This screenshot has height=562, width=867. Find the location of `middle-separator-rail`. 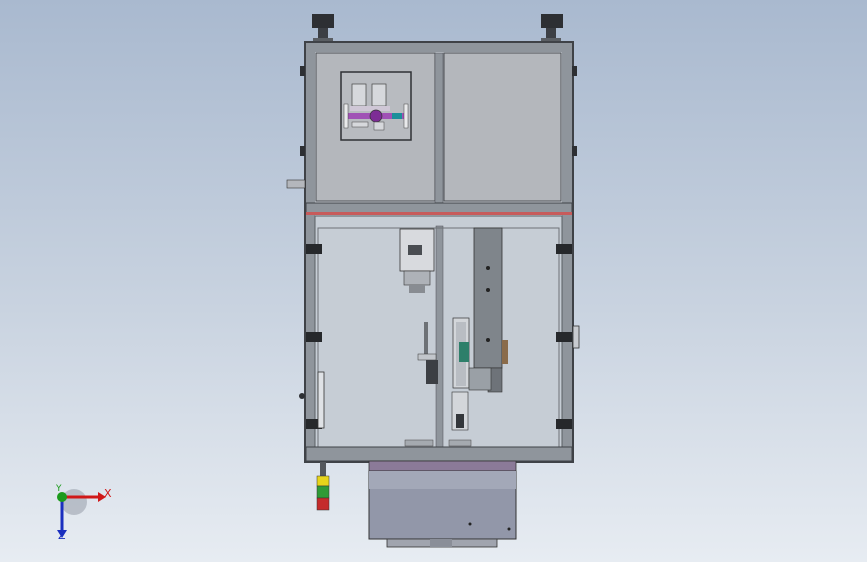

middle-separator-rail is located at coordinates (439, 208).